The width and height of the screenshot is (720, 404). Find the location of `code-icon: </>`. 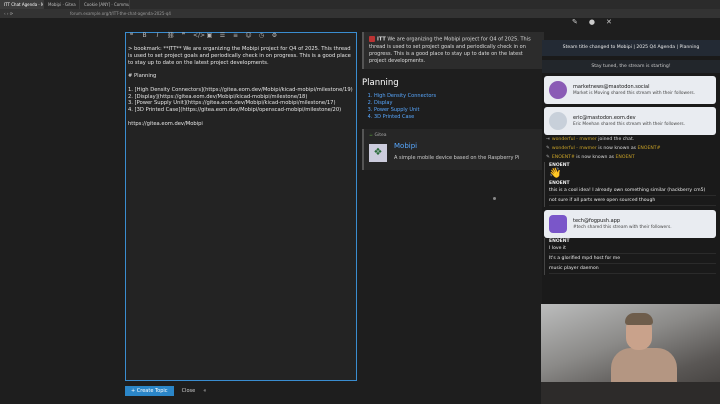

code-icon: </> is located at coordinates (199, 37).